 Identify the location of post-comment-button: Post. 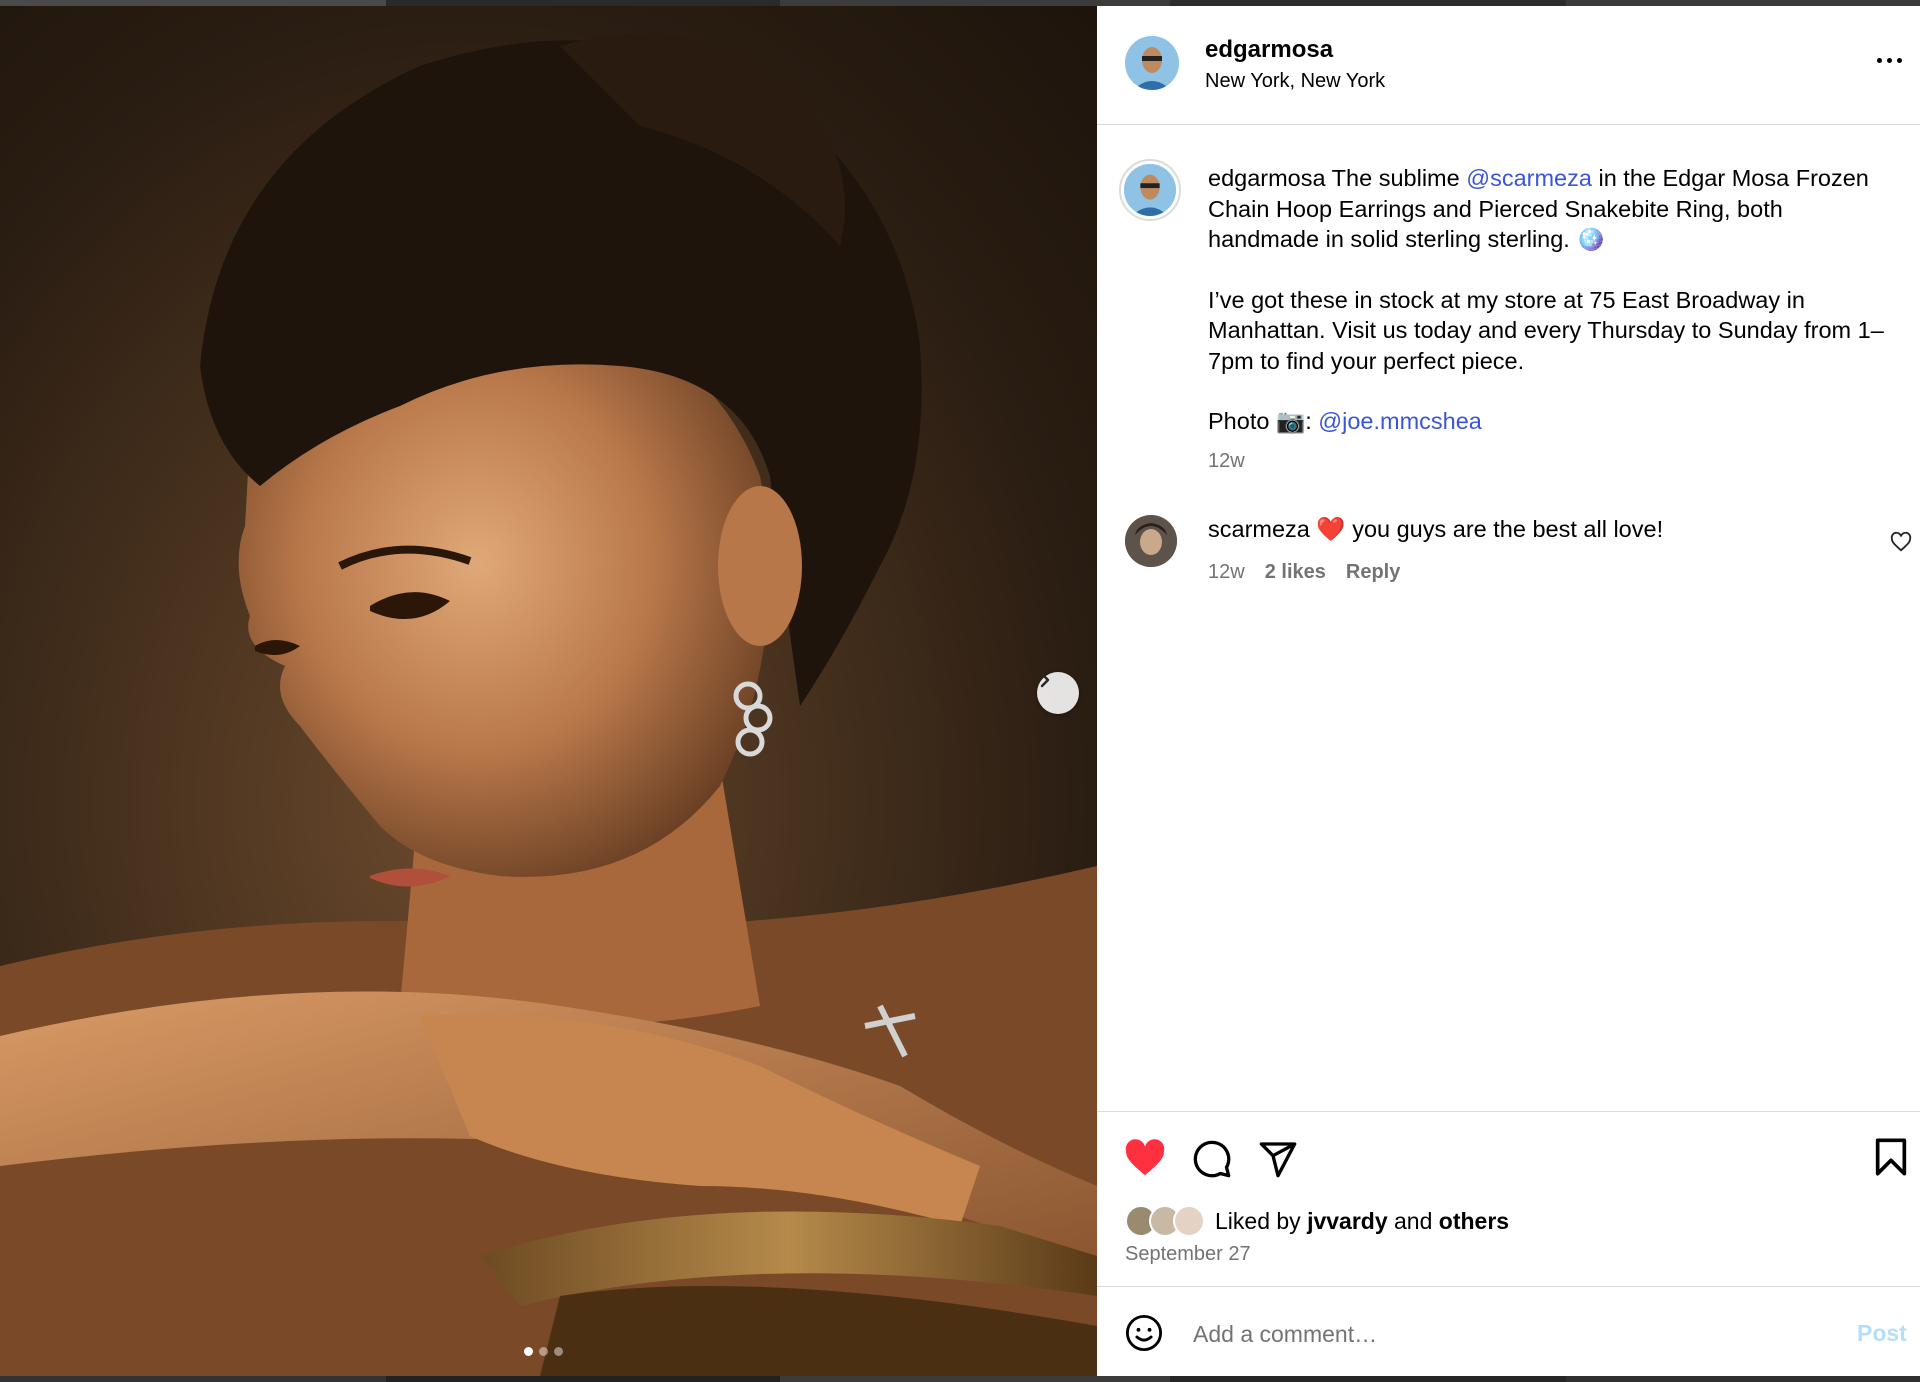
(1882, 1333).